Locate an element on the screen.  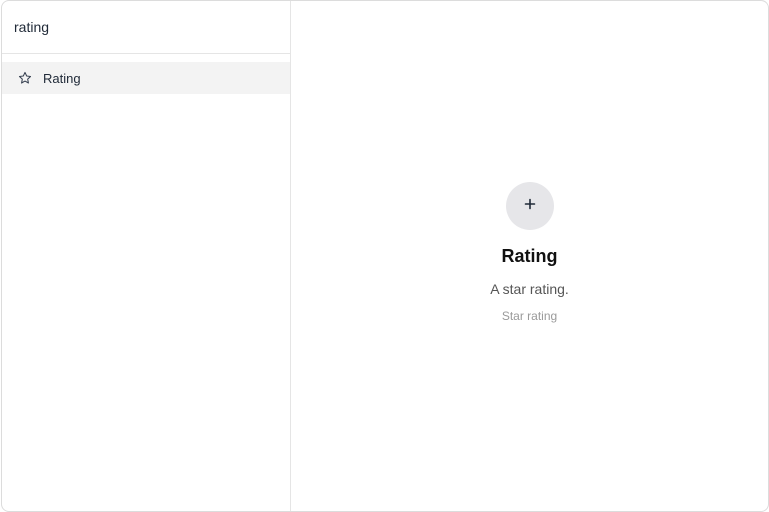
detail-title: Rating is located at coordinates (529, 256).